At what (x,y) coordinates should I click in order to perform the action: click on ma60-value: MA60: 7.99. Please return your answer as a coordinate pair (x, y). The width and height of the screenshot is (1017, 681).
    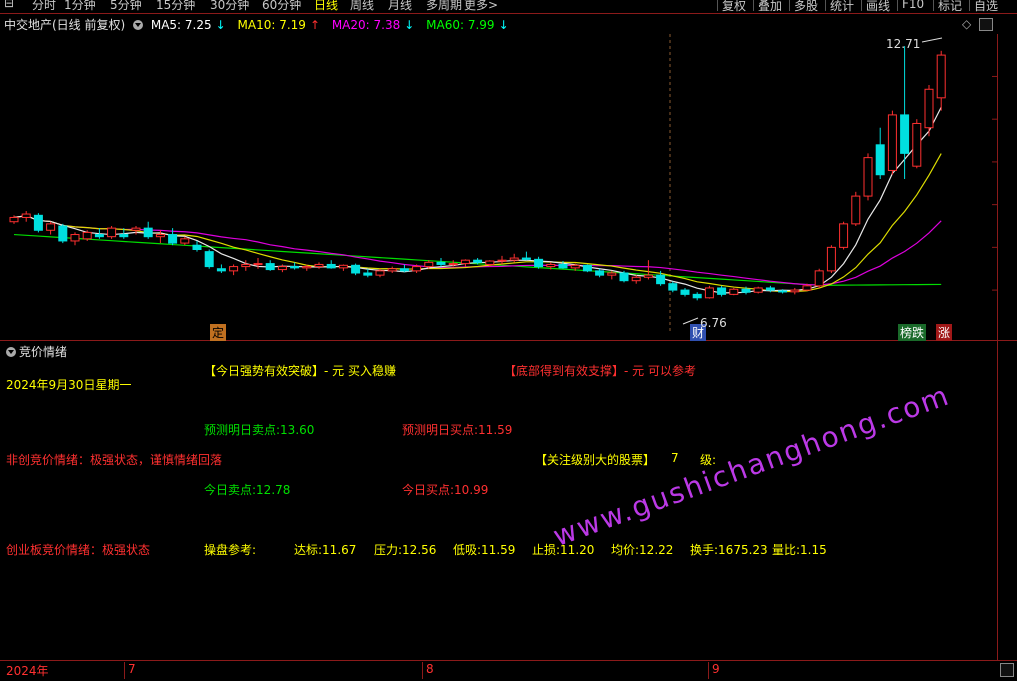
    Looking at the image, I should click on (460, 25).